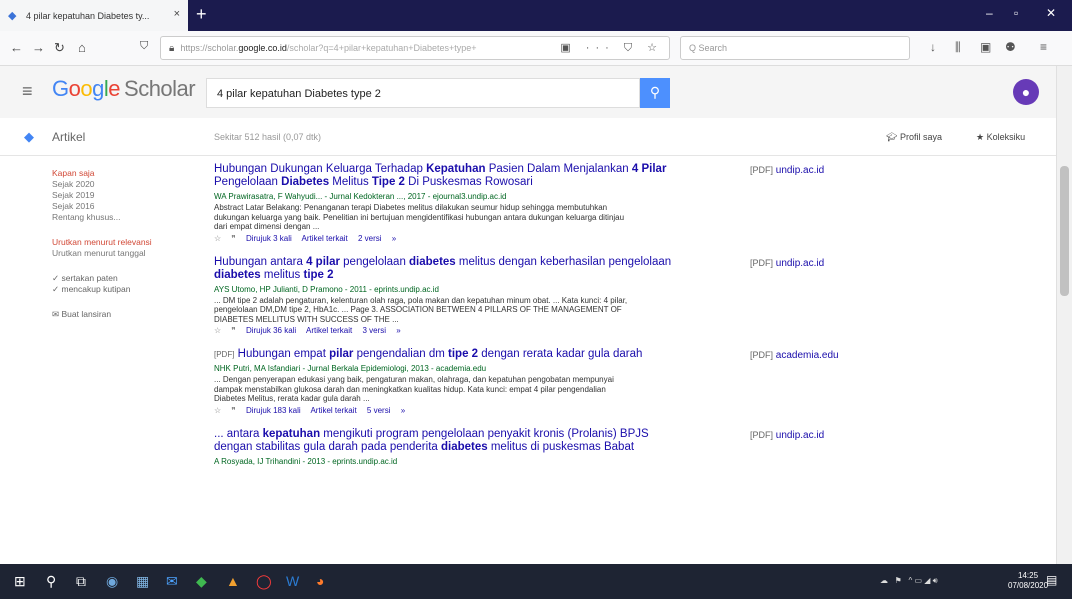 Image resolution: width=1072 pixels, height=599 pixels. What do you see at coordinates (958, 47) in the screenshot?
I see `library-icon: ⫼` at bounding box center [958, 47].